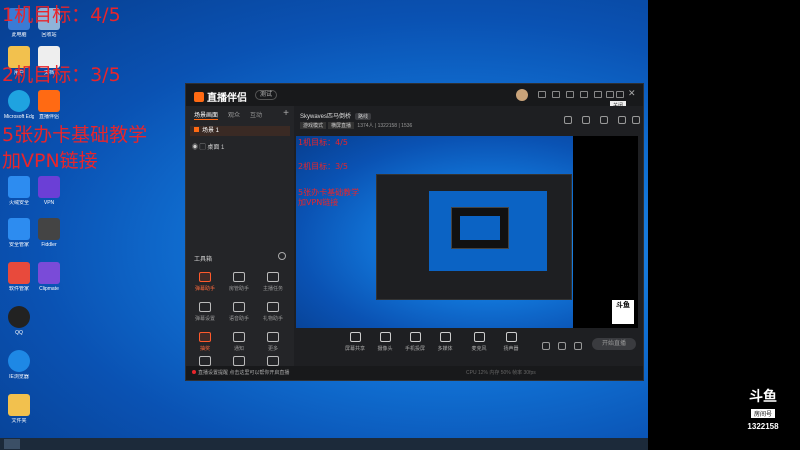 The image size is (800, 450). What do you see at coordinates (414, 97) in the screenshot?
I see `title-bar: 直播伴侣 测试 ✕ 关闭` at bounding box center [414, 97].